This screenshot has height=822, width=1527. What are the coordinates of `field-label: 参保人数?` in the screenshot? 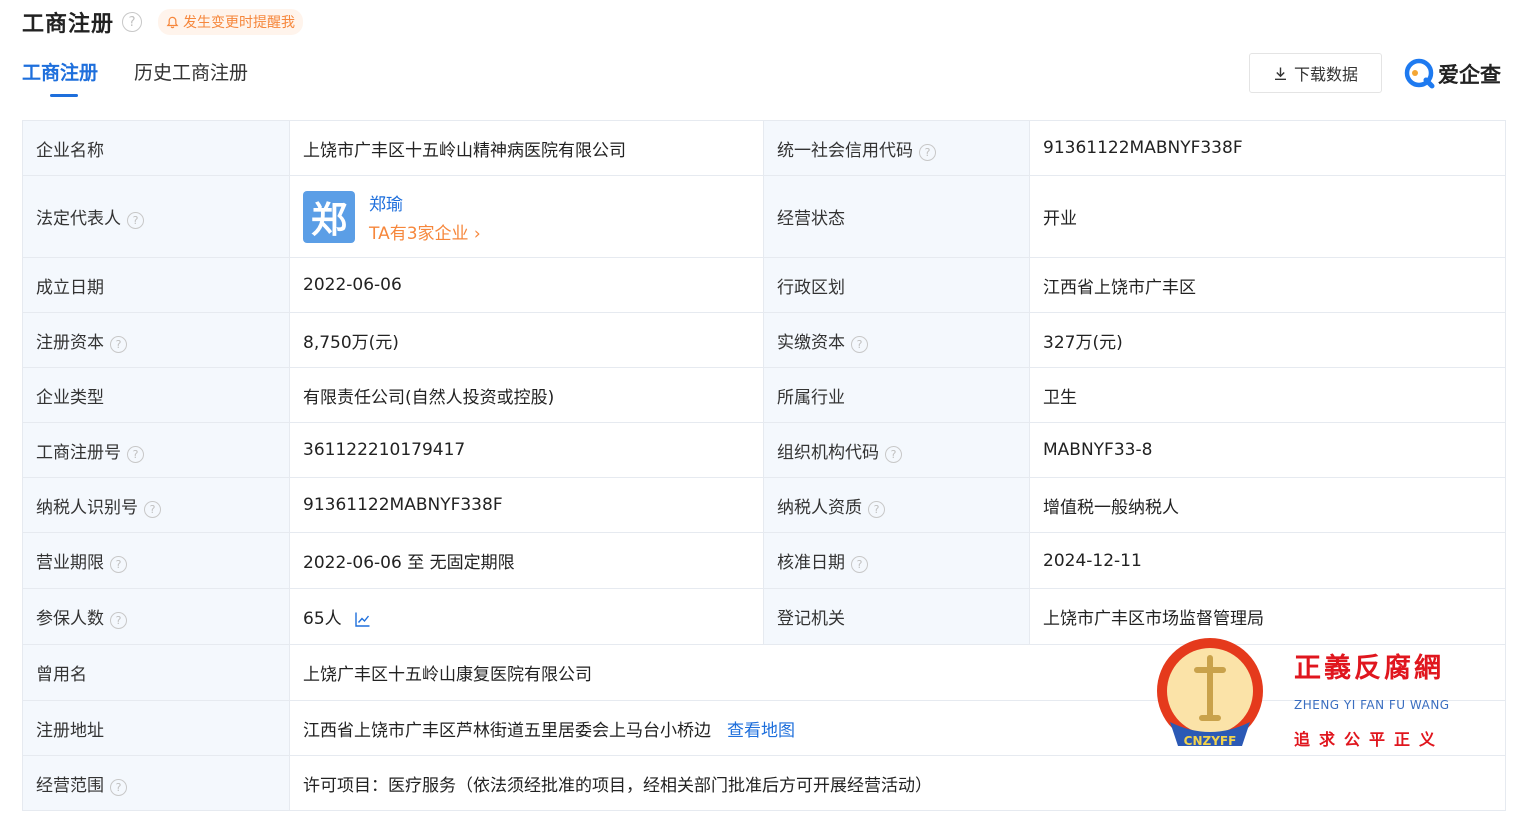 It's located at (156, 616).